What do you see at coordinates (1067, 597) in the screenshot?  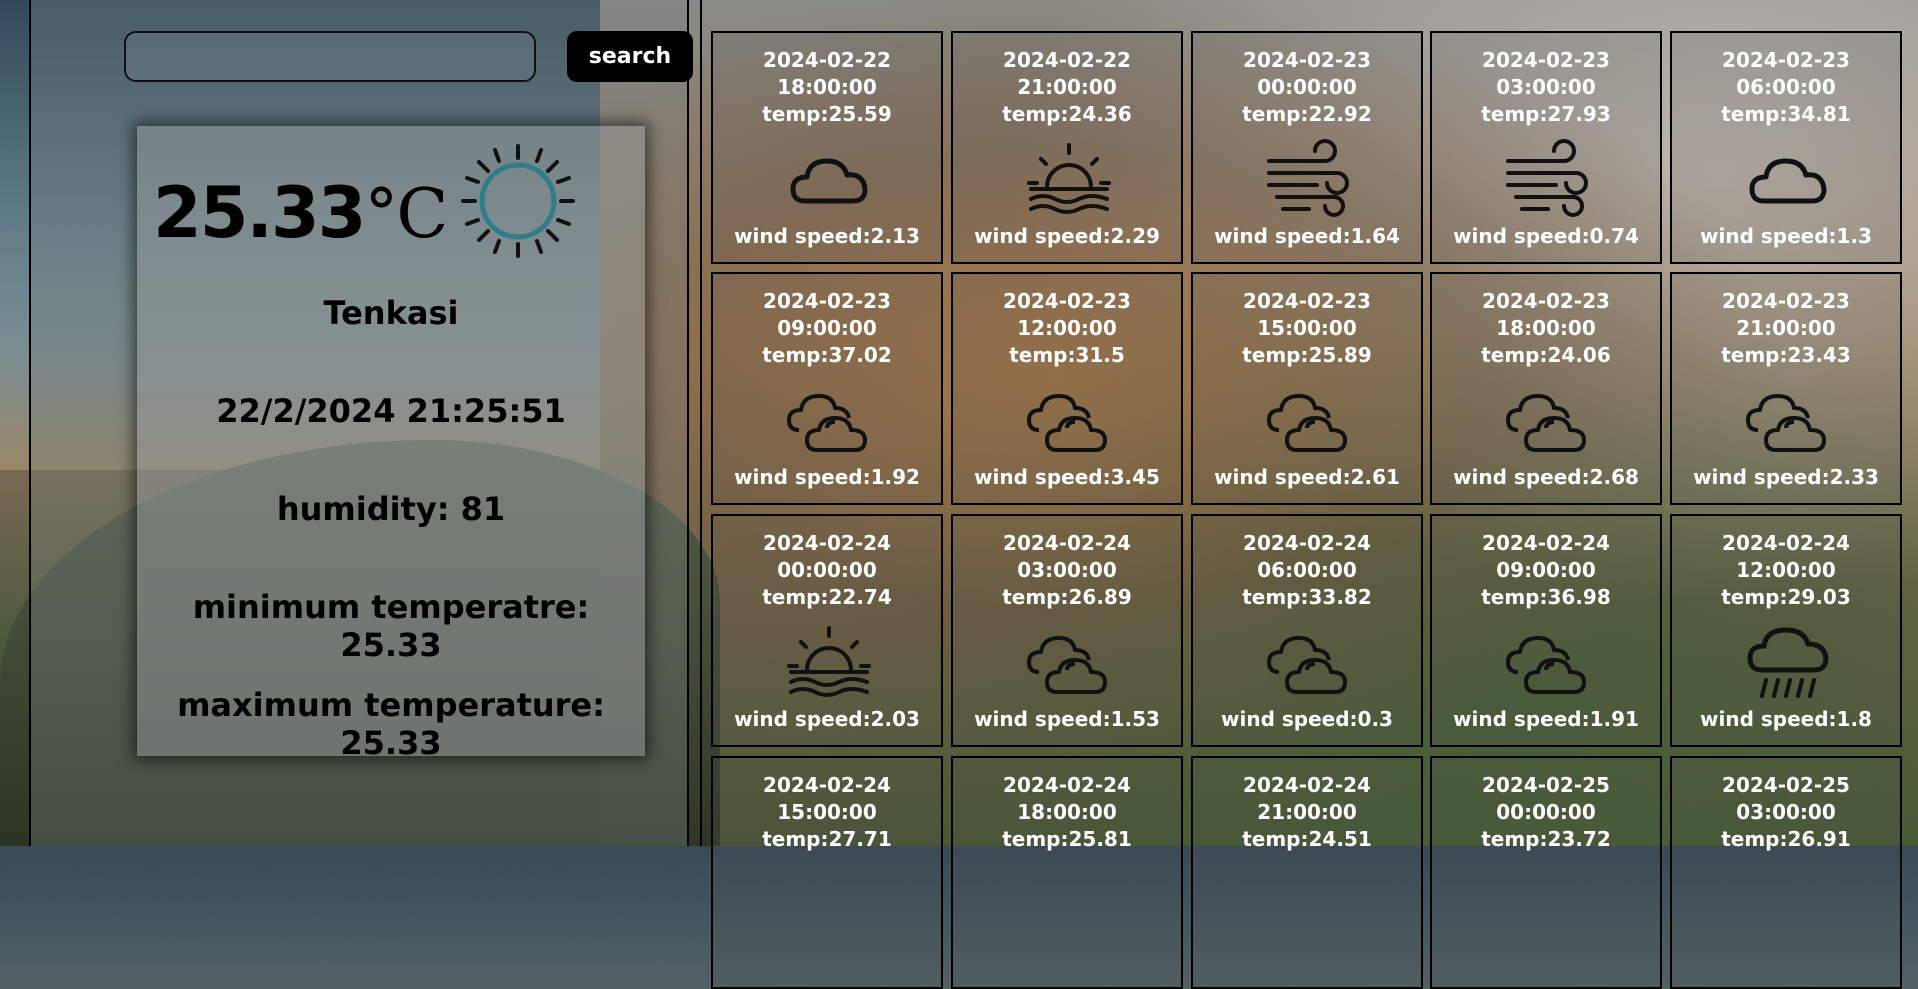 I see `forecast-temp: temp:26.89` at bounding box center [1067, 597].